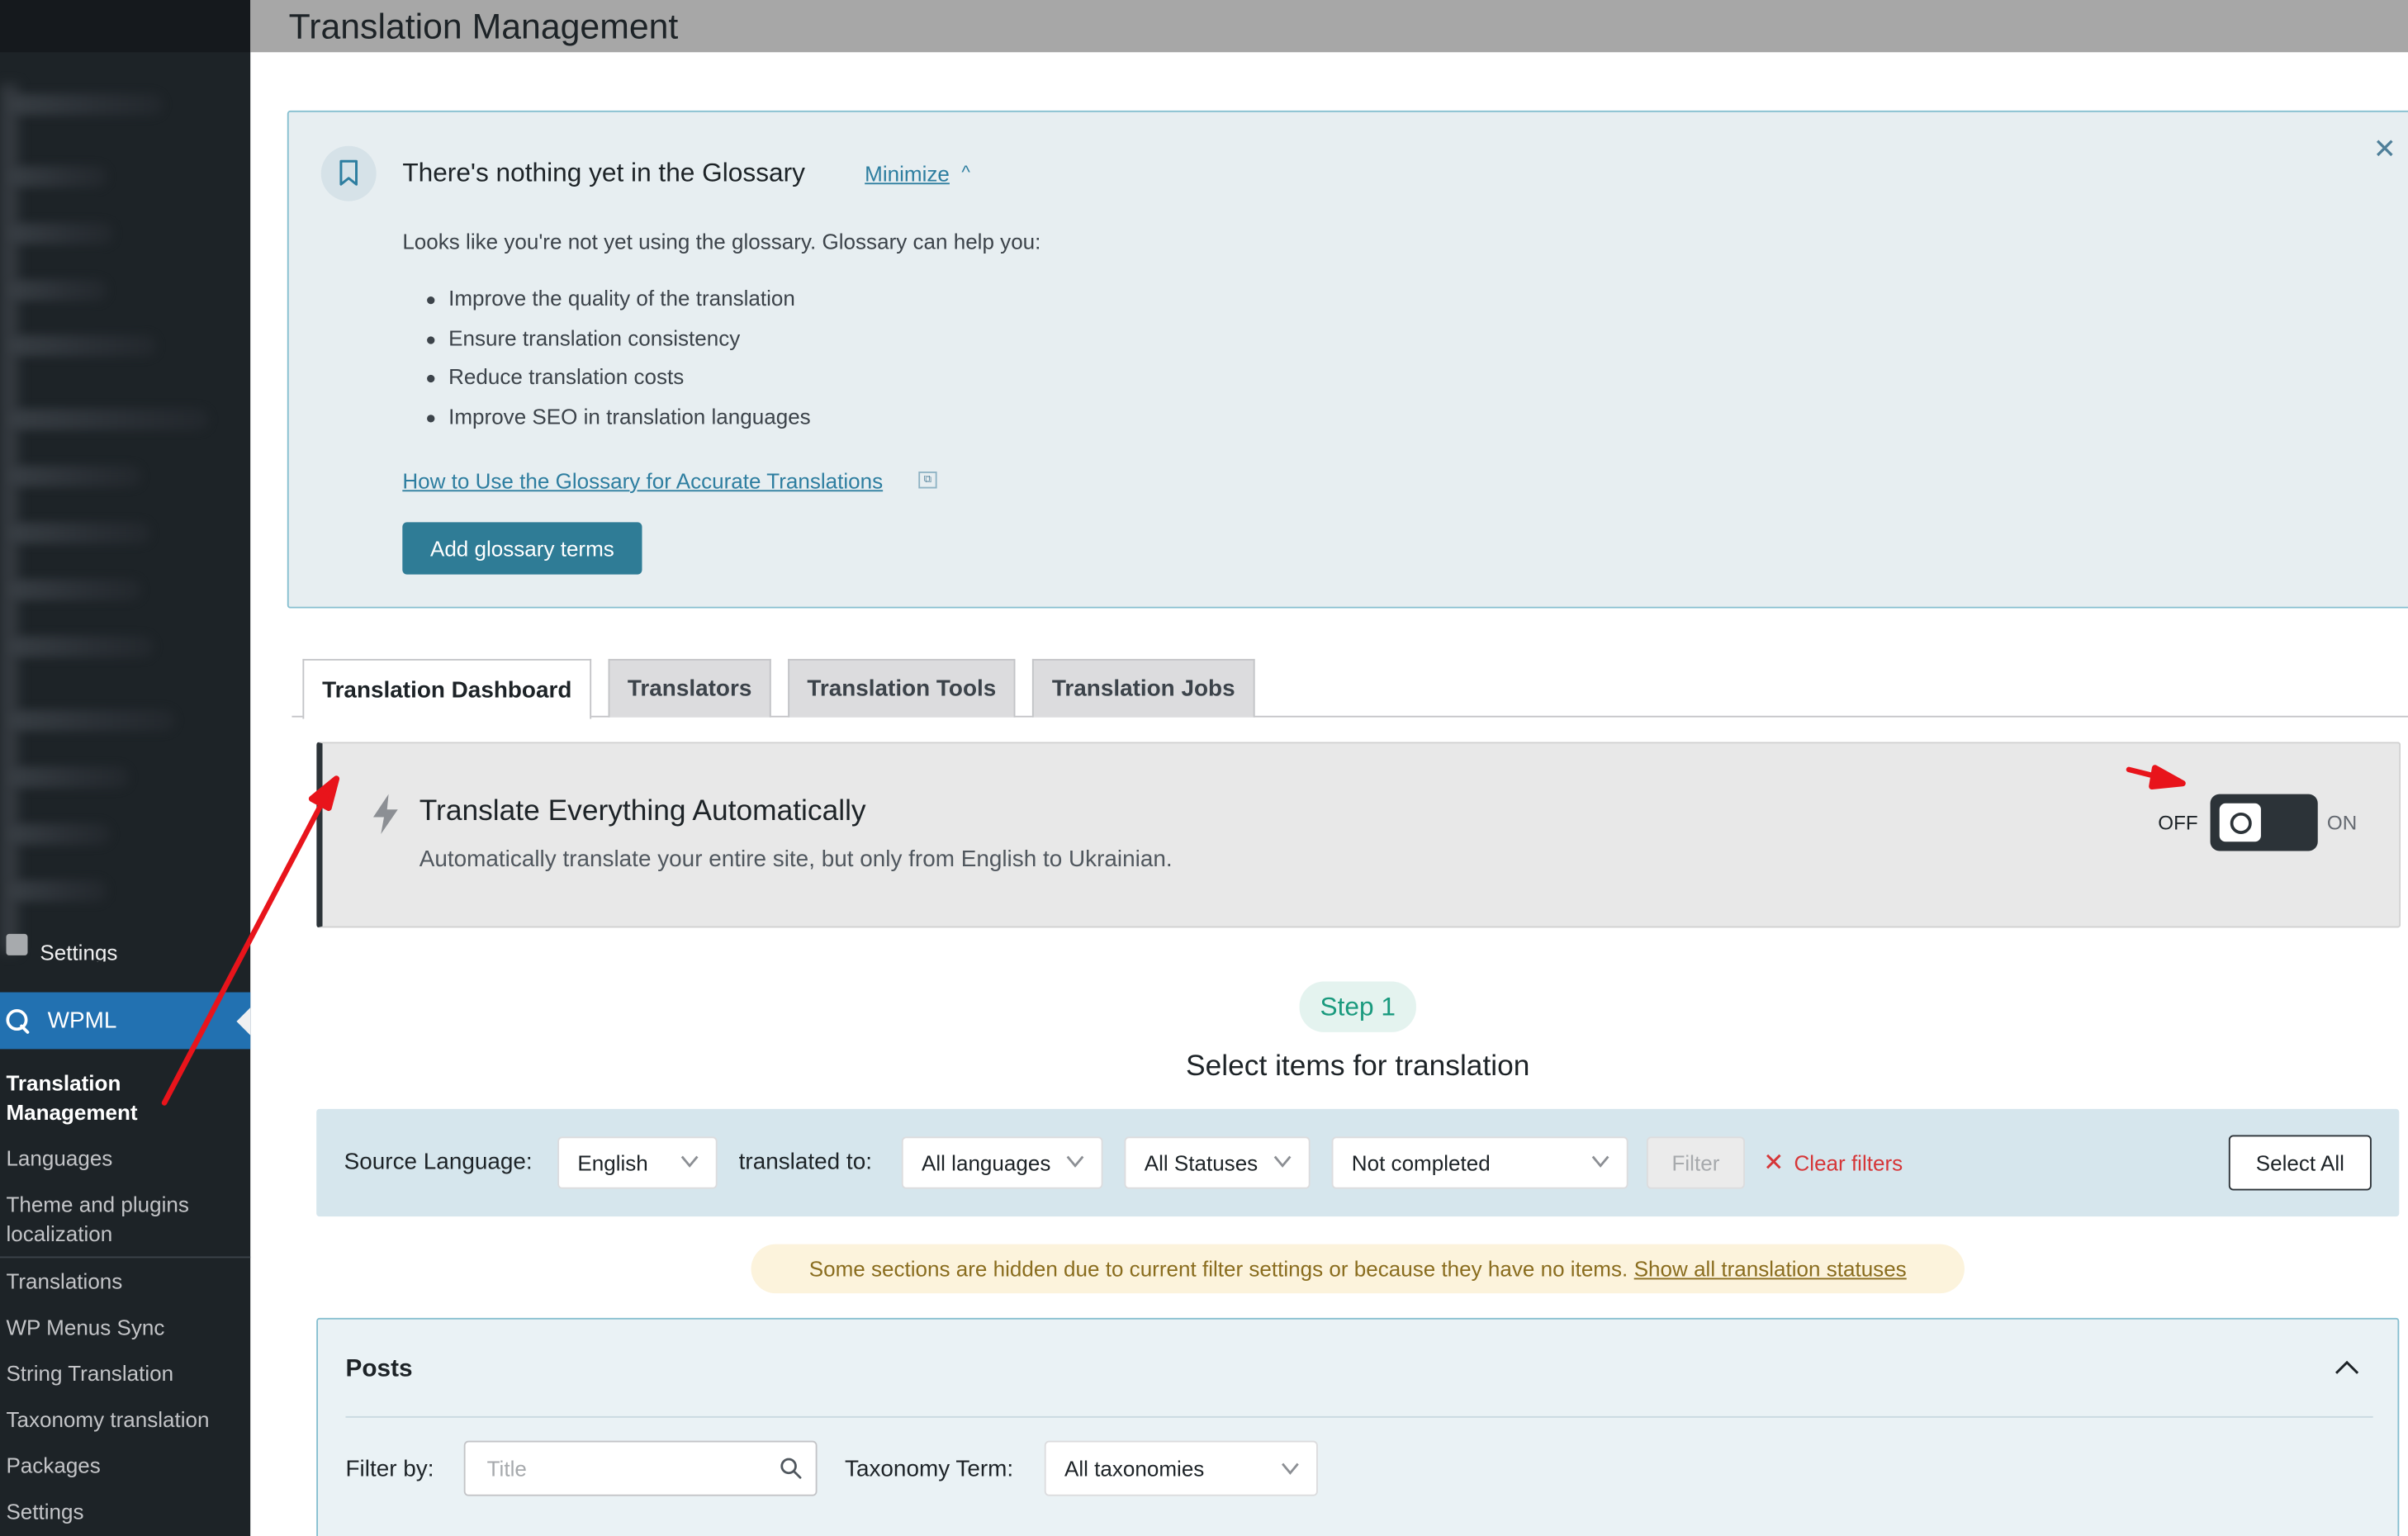 This screenshot has height=1536, width=2408. What do you see at coordinates (125, 1158) in the screenshot?
I see `submenu-languages: Languages` at bounding box center [125, 1158].